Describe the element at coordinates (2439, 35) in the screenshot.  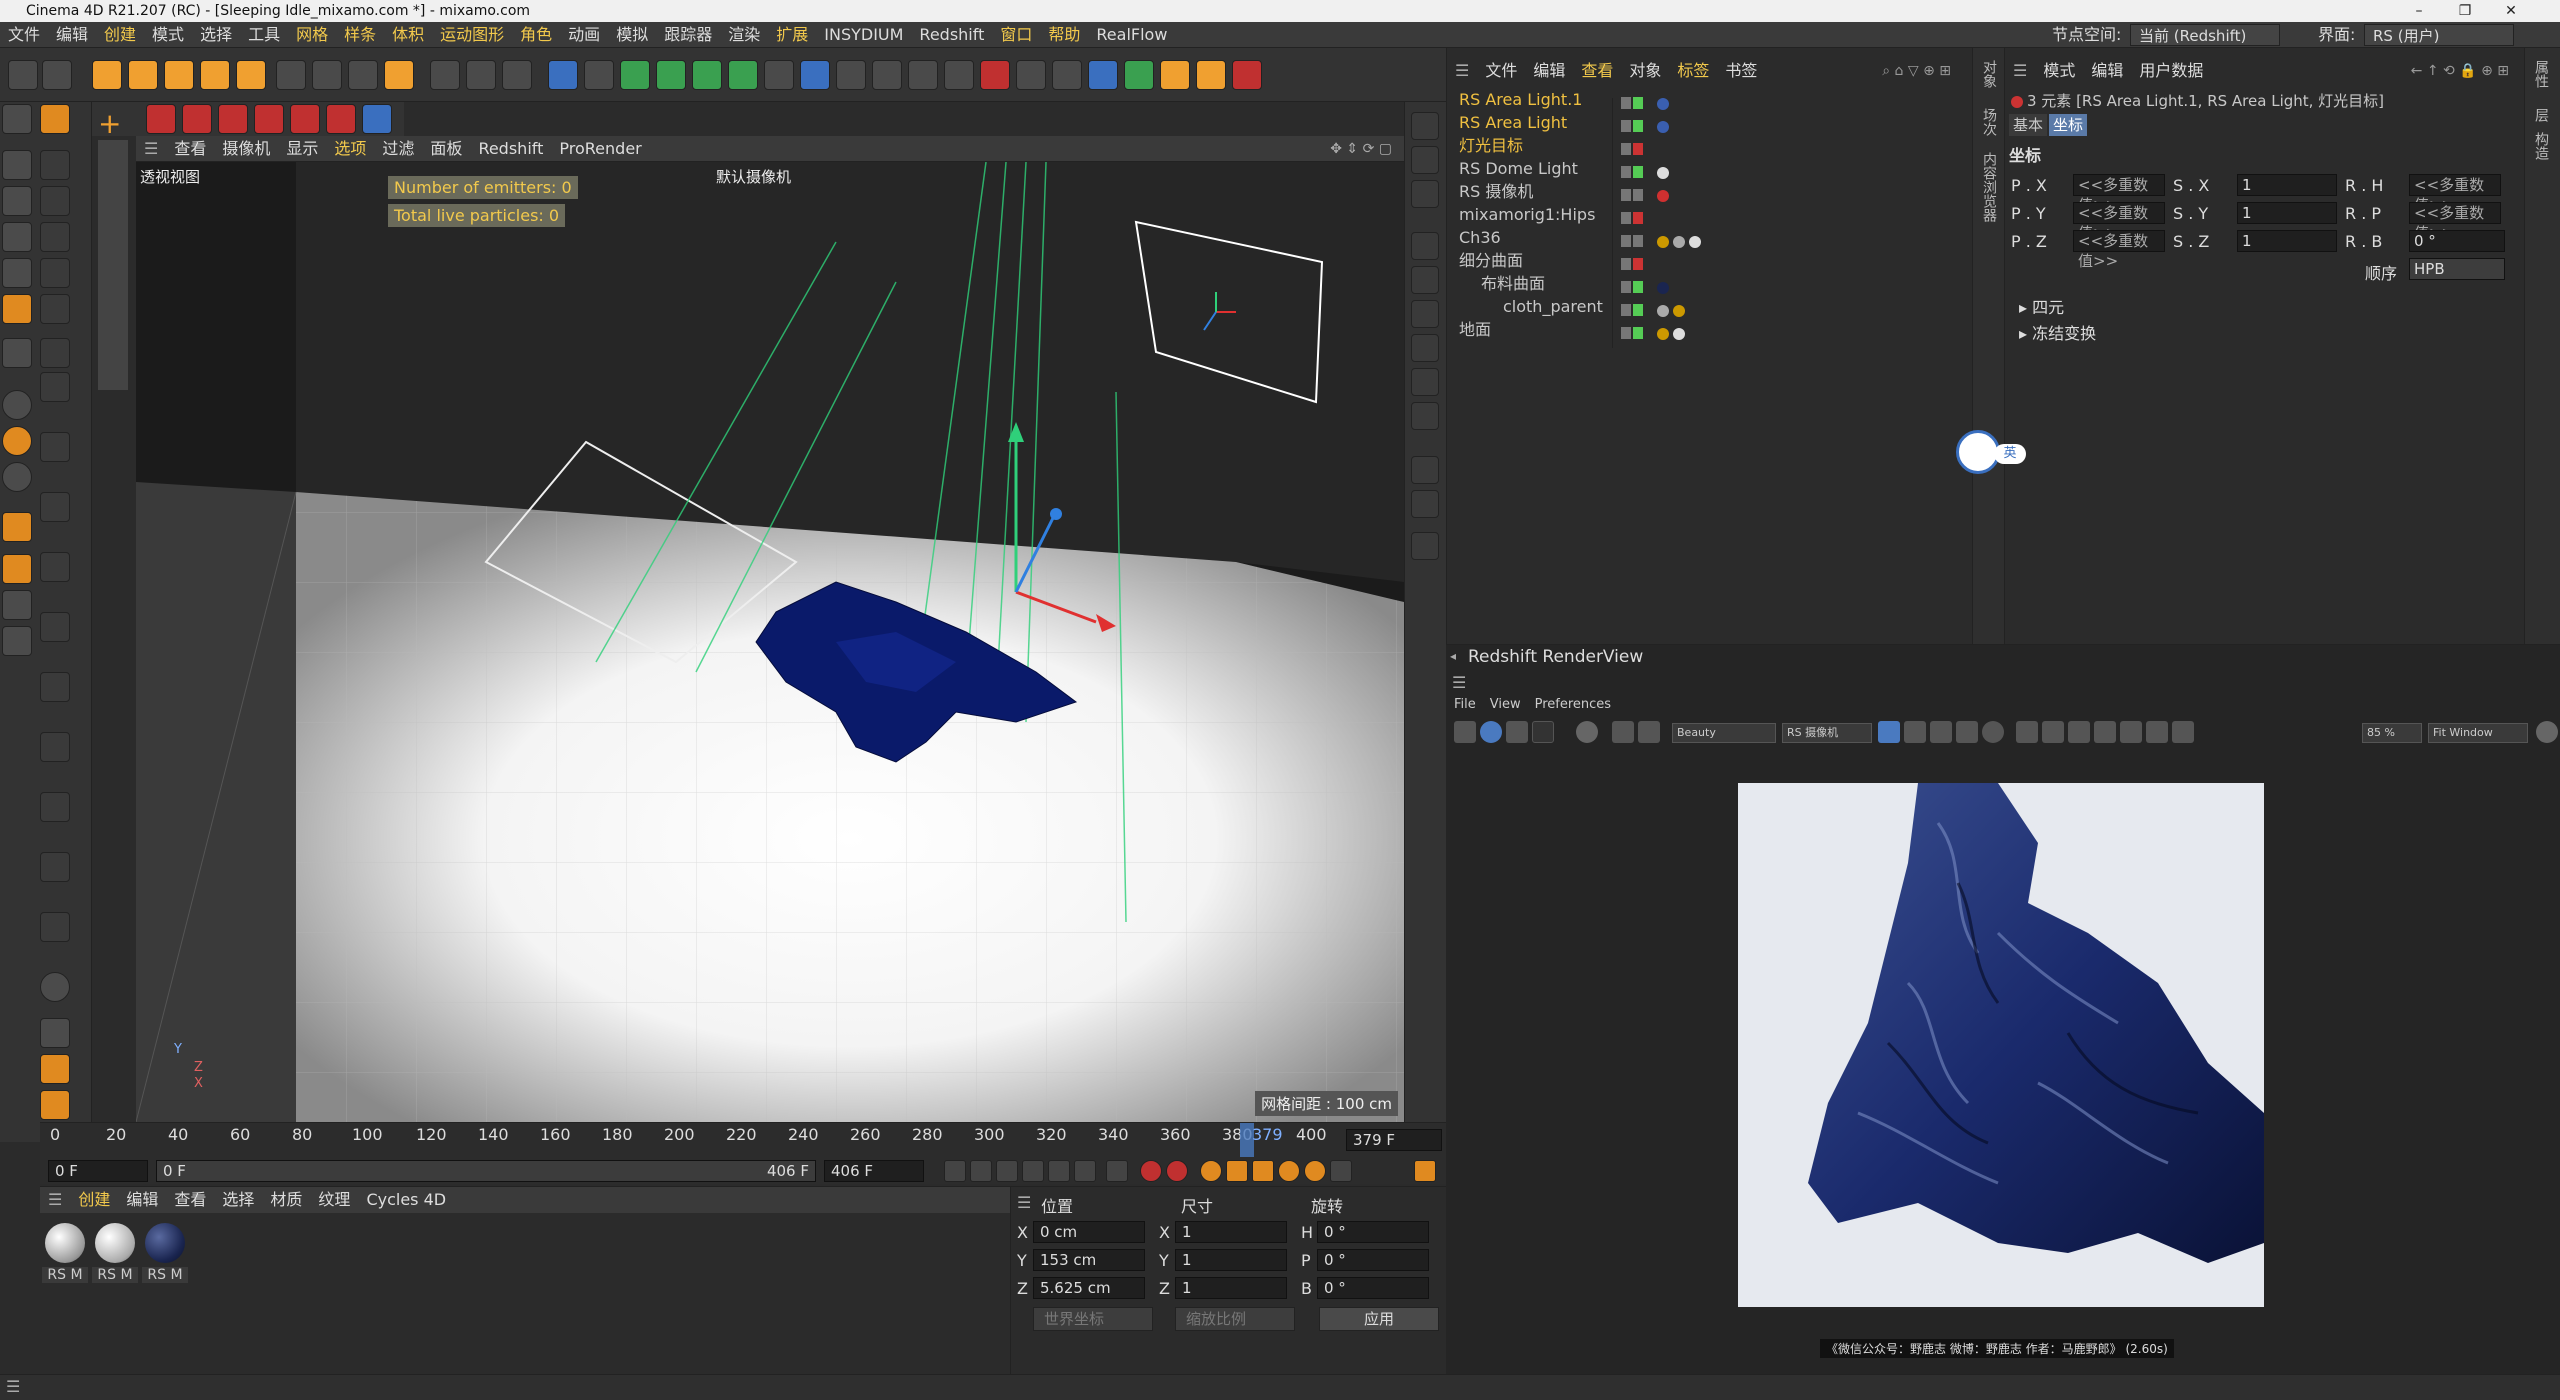
I see `layout-dropdown: RS (用户)` at that location.